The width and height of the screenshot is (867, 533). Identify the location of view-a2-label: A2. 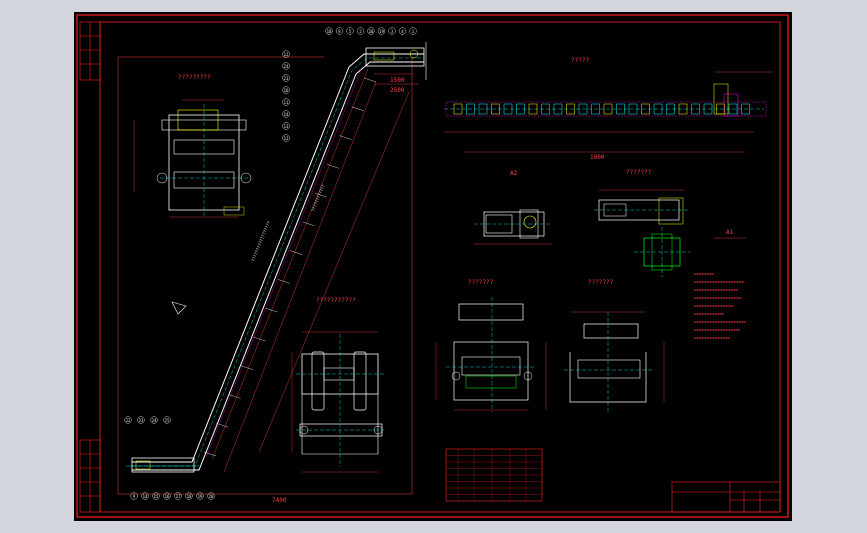
(514, 173).